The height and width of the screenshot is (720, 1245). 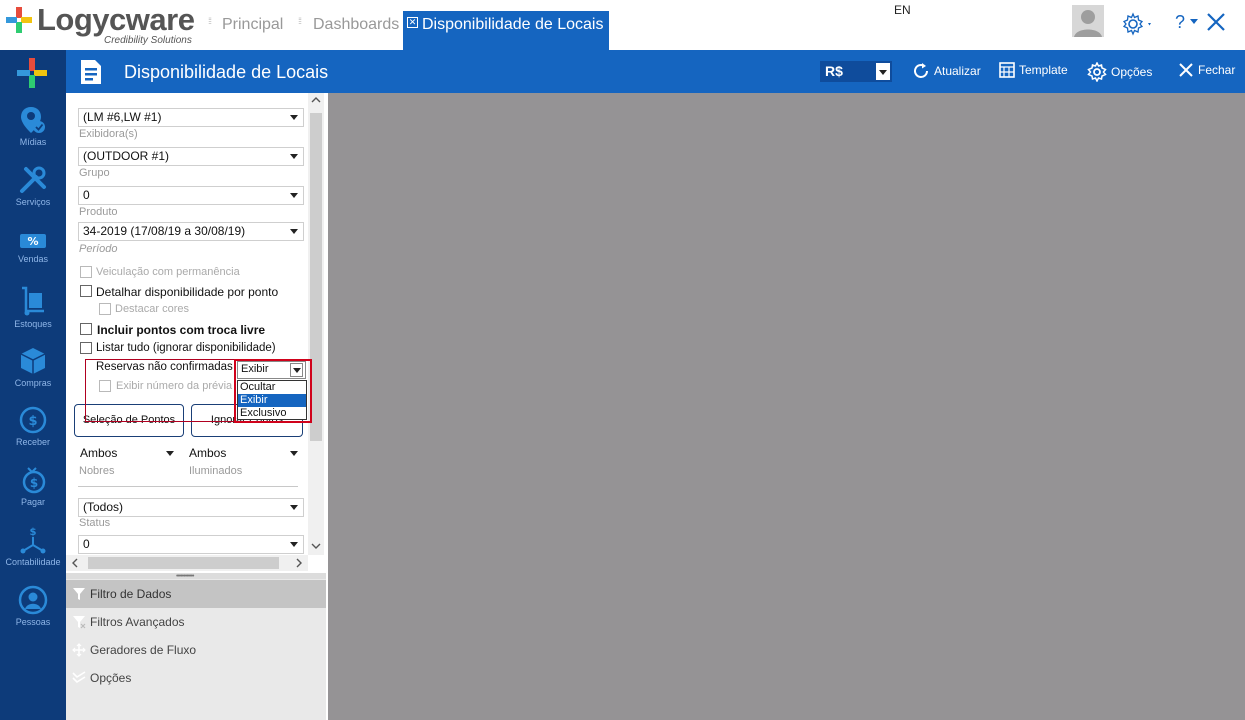 I want to click on nav-label: Pessoas, so click(x=33, y=622).